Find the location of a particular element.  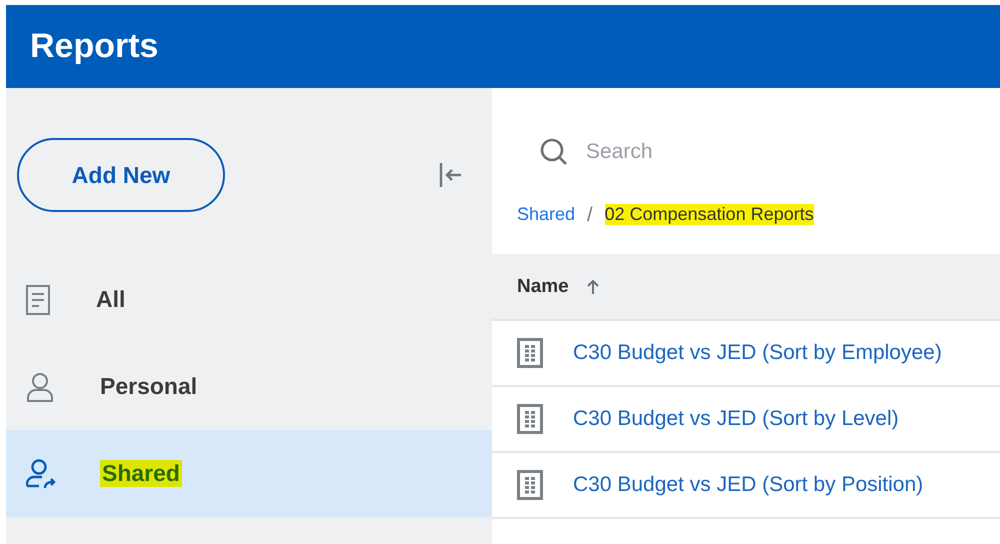

report-link: C30 Budget vs JED (Sort by Level) is located at coordinates (736, 419).